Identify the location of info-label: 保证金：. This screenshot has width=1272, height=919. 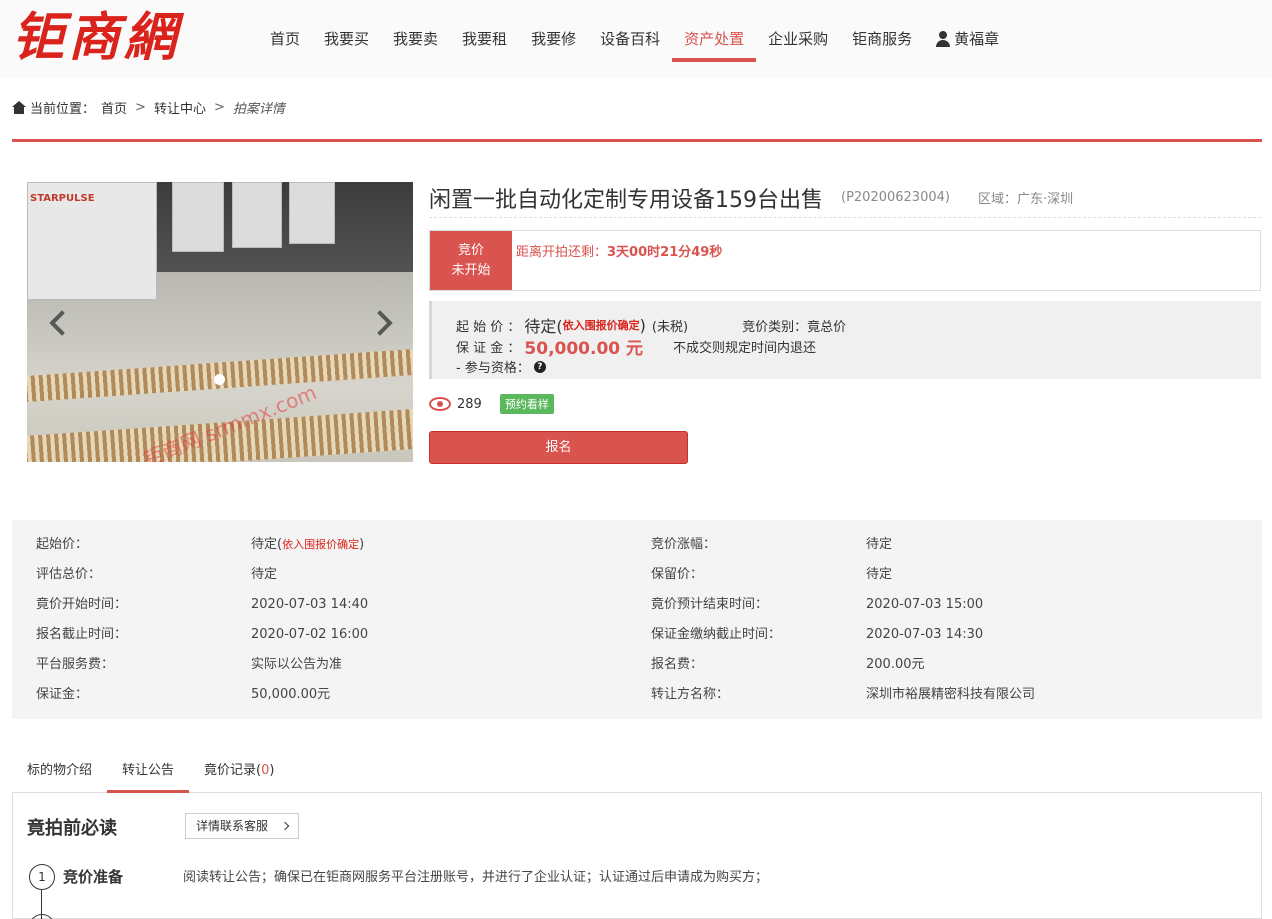
(62, 694).